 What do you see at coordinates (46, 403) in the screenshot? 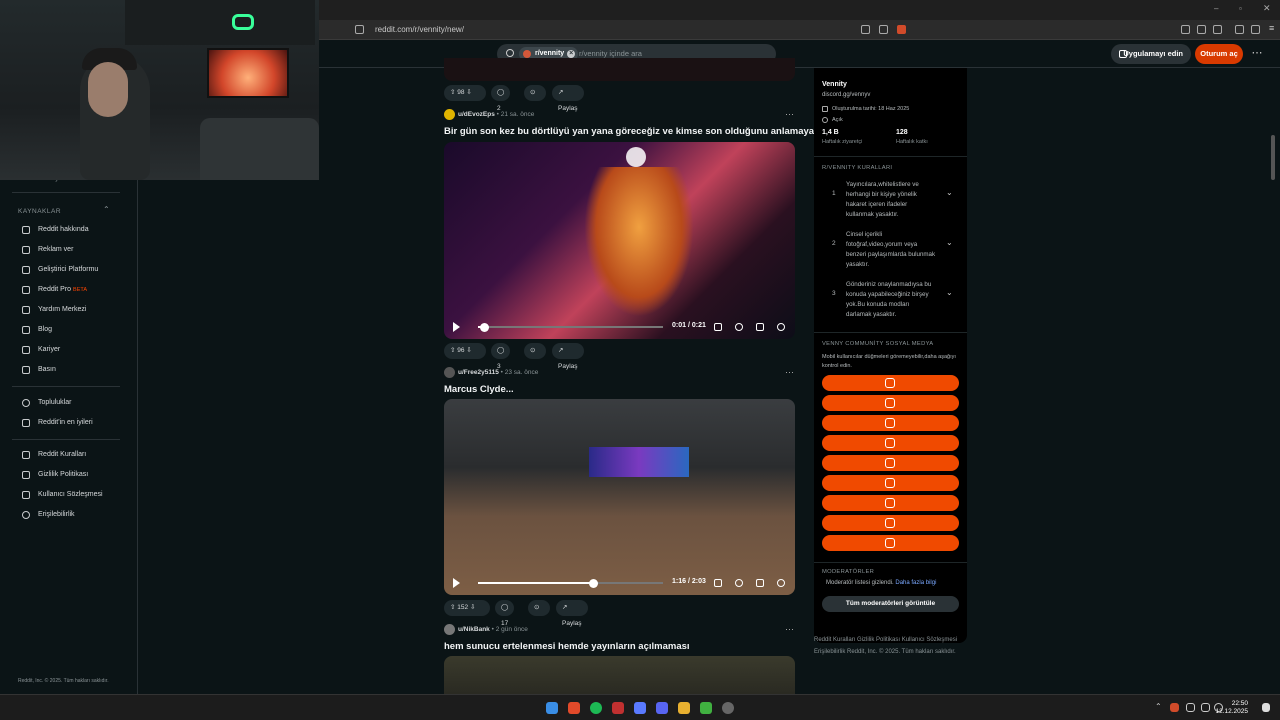
I see `sidebar-item-communities: Topluluklar` at bounding box center [46, 403].